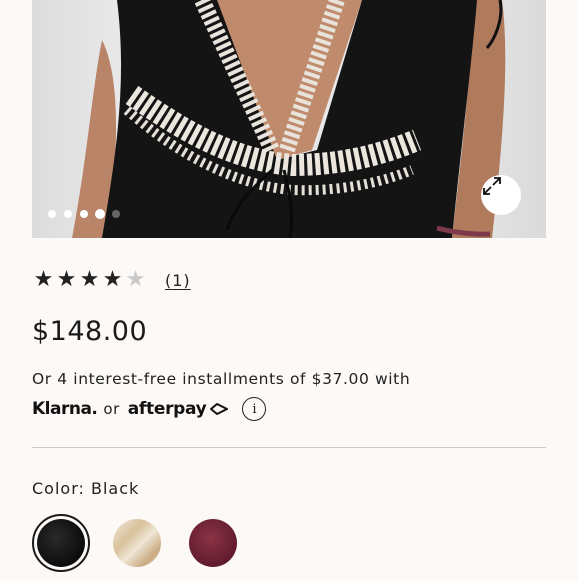 The height and width of the screenshot is (580, 578). I want to click on afterpay-arrows-icon, so click(219, 409).